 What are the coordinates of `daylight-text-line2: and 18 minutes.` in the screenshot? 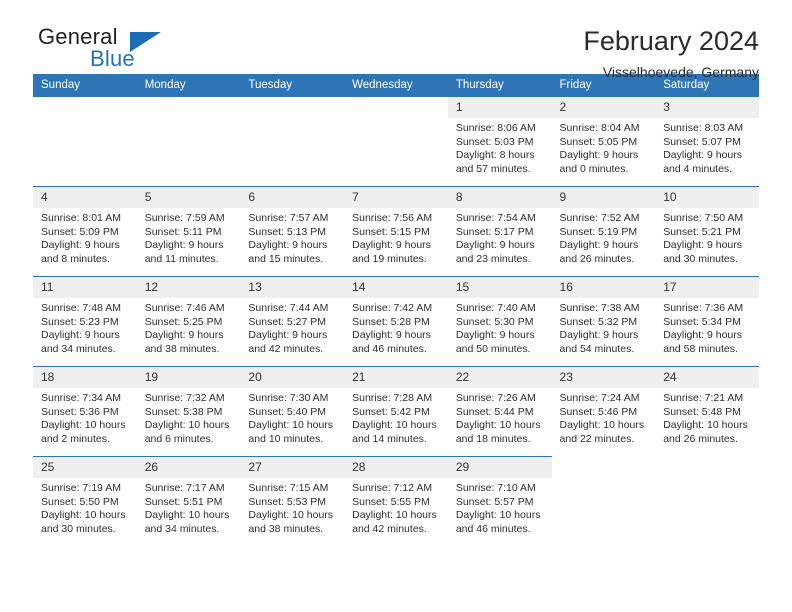 It's located at (493, 438).